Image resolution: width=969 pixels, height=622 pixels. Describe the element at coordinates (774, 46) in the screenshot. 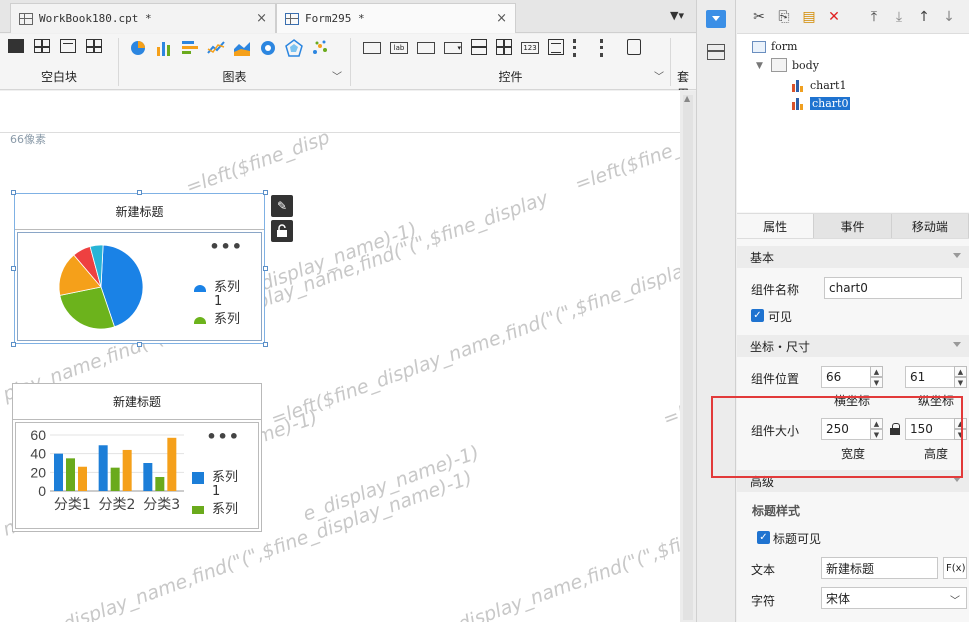

I see `tree-node-form: form` at that location.